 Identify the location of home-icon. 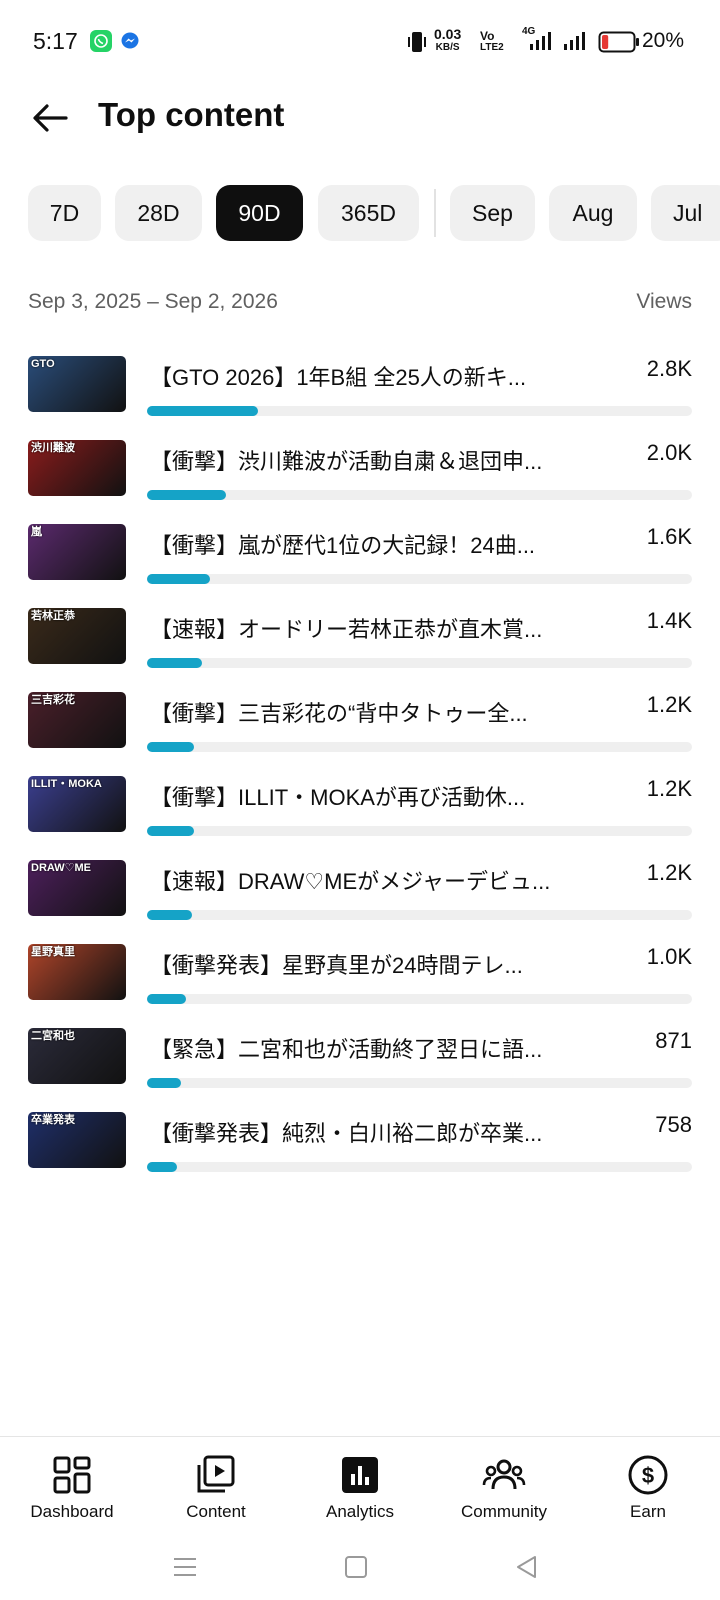
(356, 1567).